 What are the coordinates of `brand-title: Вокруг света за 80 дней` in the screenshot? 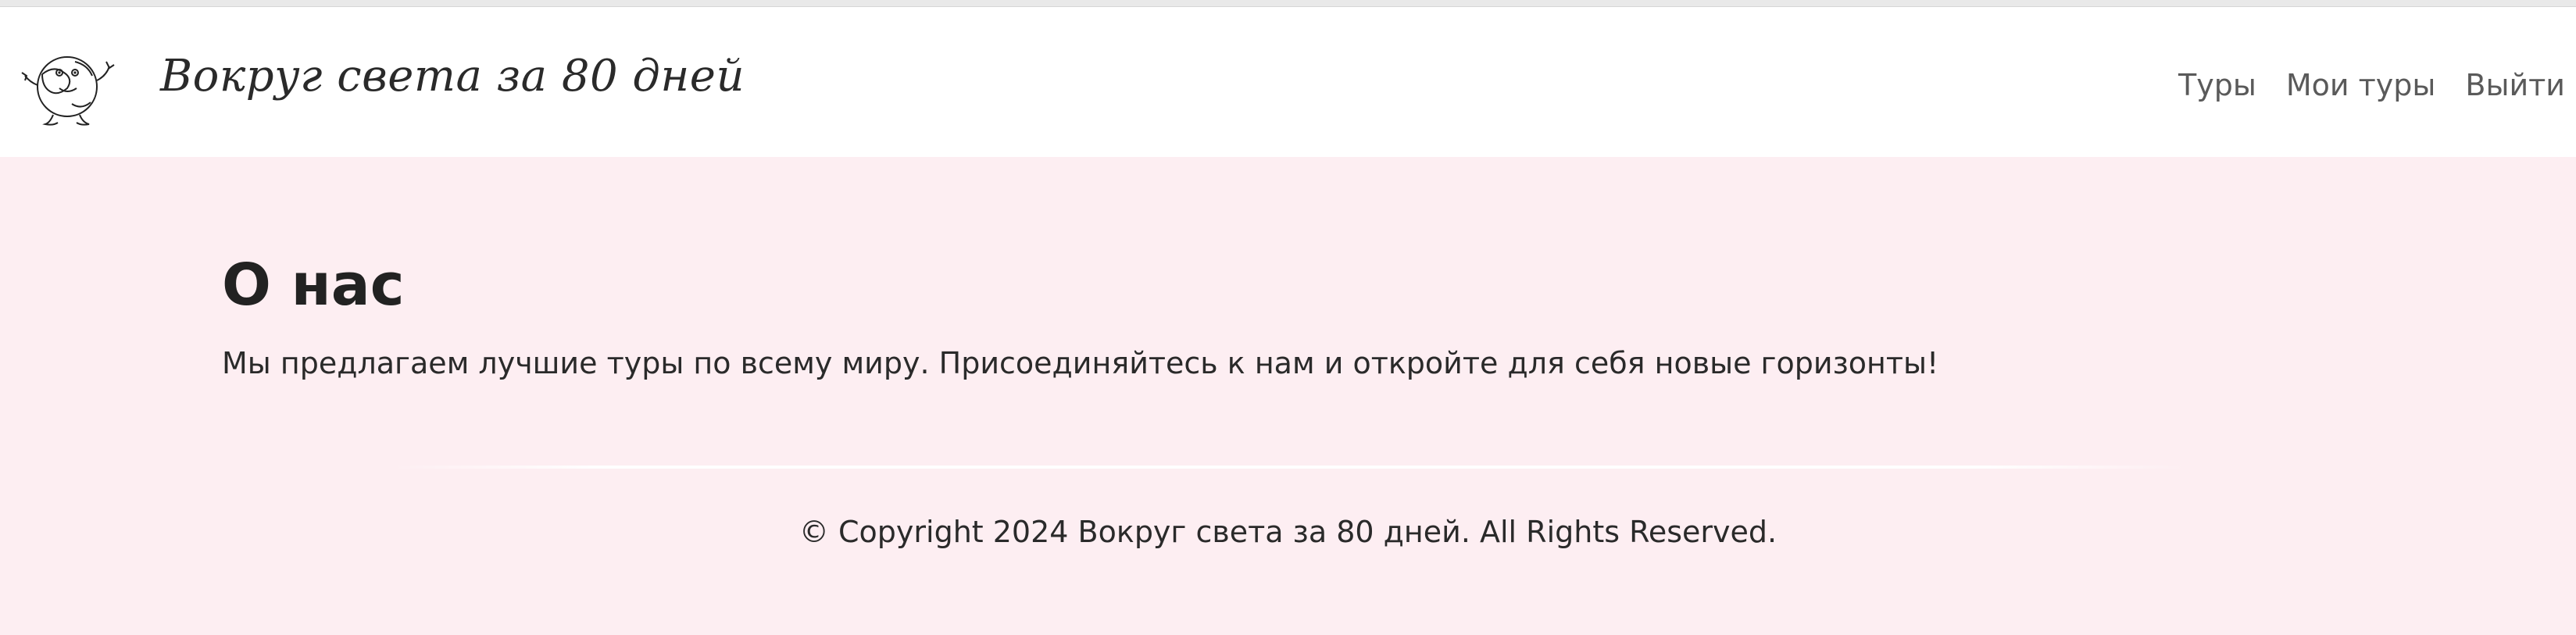 It's located at (453, 76).